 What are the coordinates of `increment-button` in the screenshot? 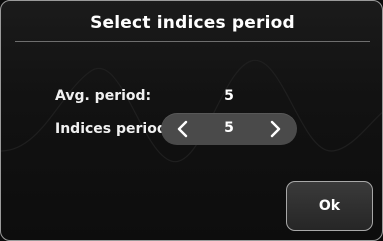 It's located at (275, 129).